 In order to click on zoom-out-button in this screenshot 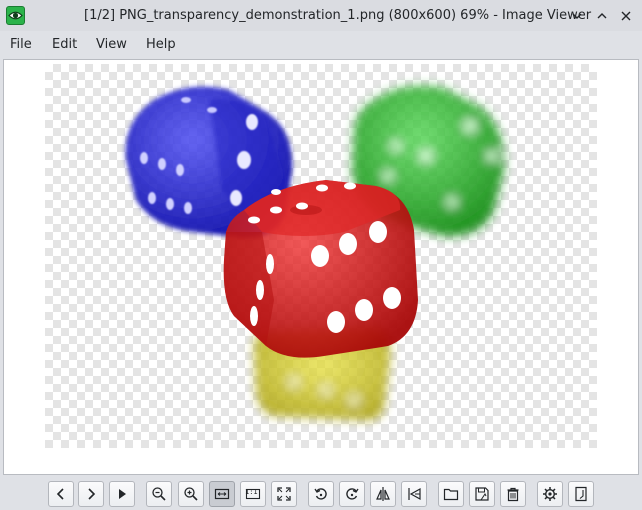, I will do `click(159, 494)`.